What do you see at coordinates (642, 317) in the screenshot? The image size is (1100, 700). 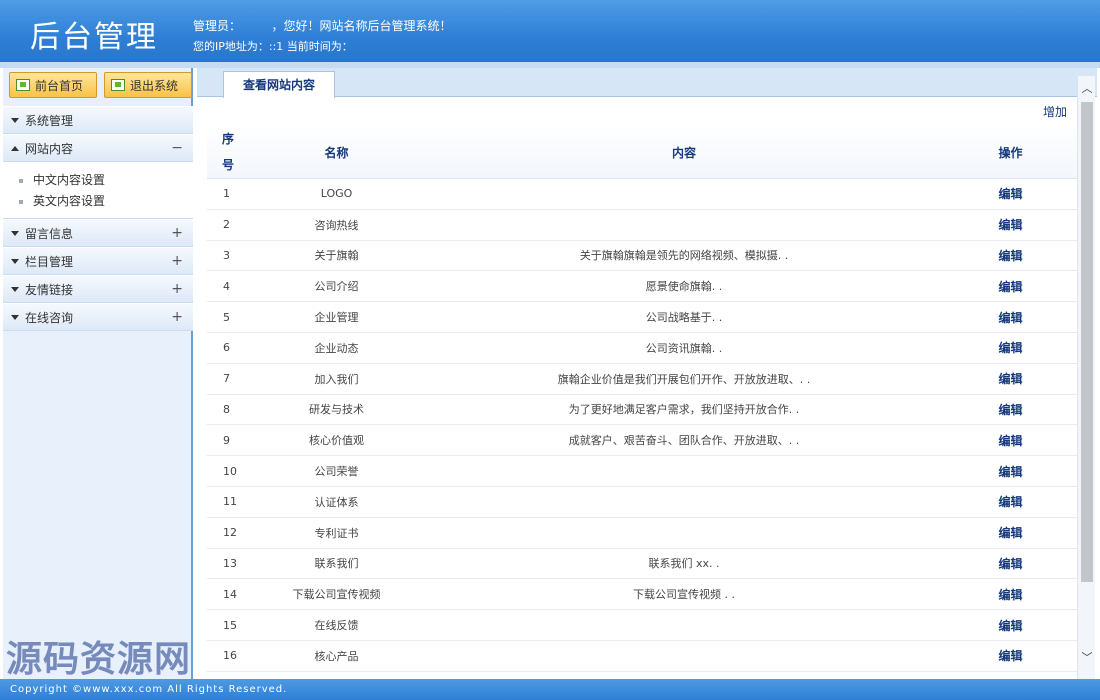 I see `table-row: 5 企业管理 公司战略基于. . 编辑` at bounding box center [642, 317].